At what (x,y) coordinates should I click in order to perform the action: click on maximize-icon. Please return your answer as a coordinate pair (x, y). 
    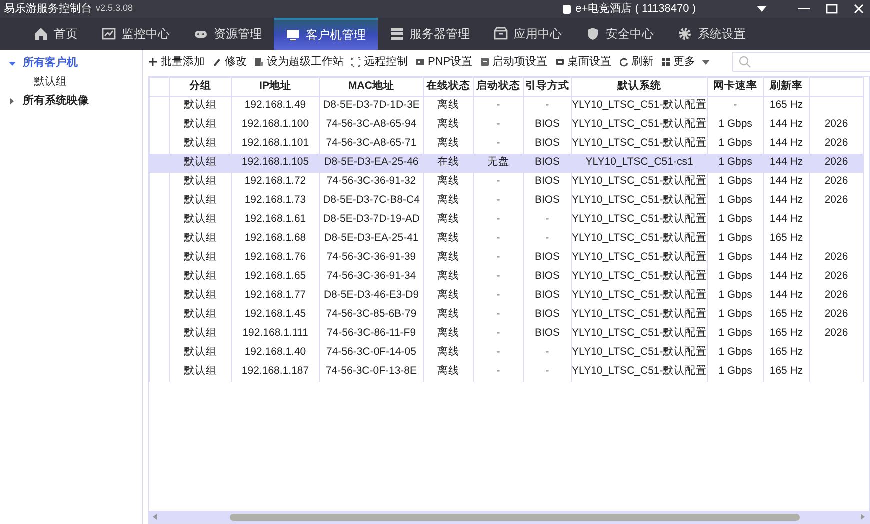
    Looking at the image, I should click on (832, 9).